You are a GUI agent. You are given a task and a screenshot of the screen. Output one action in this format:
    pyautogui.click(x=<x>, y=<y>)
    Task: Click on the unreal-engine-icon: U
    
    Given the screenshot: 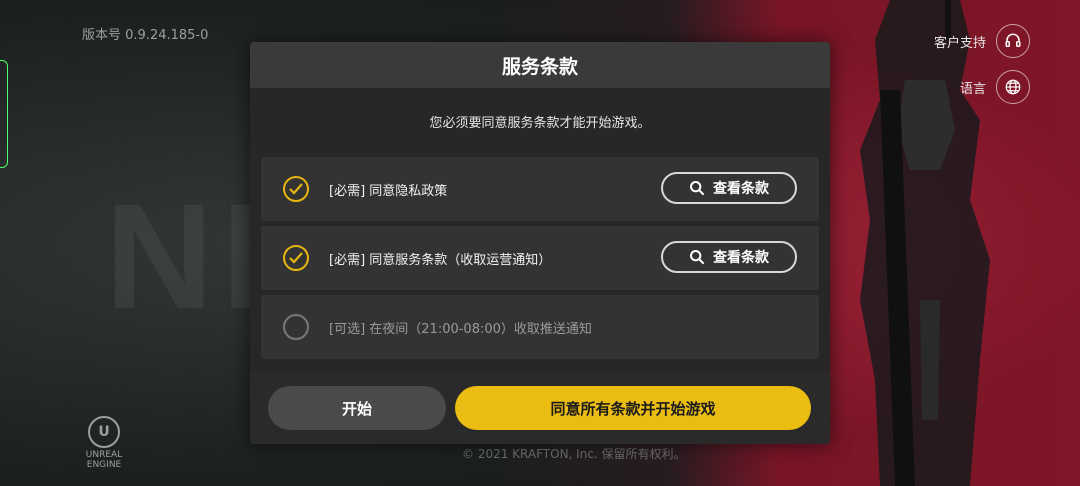 What is the action you would take?
    pyautogui.click(x=104, y=432)
    